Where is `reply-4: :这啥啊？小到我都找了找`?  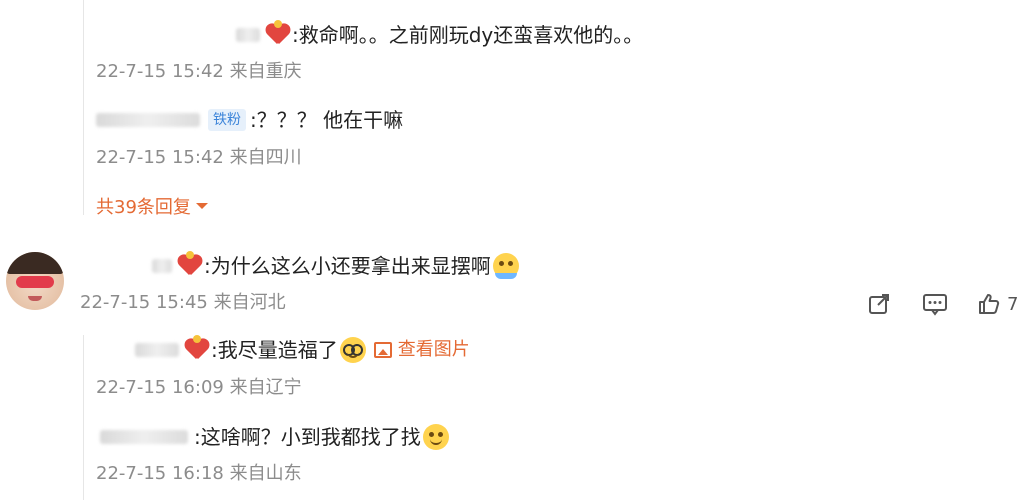
reply-4: :这啥啊？小到我都找了找 is located at coordinates (274, 437).